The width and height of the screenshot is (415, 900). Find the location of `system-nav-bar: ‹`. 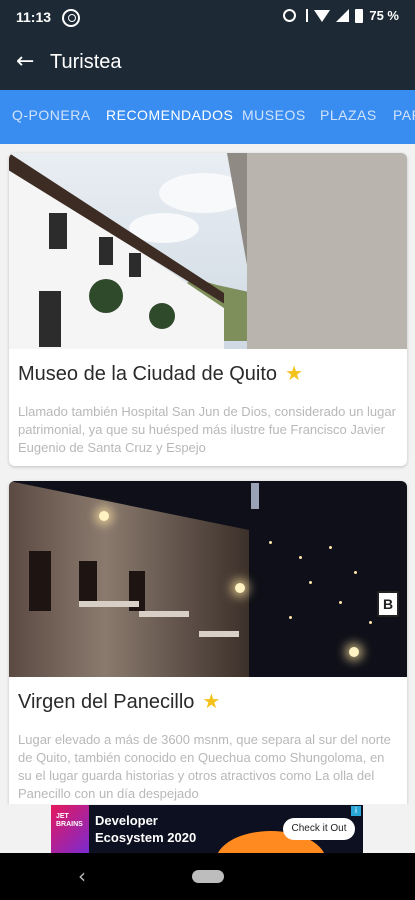

system-nav-bar: ‹ is located at coordinates (207, 876).